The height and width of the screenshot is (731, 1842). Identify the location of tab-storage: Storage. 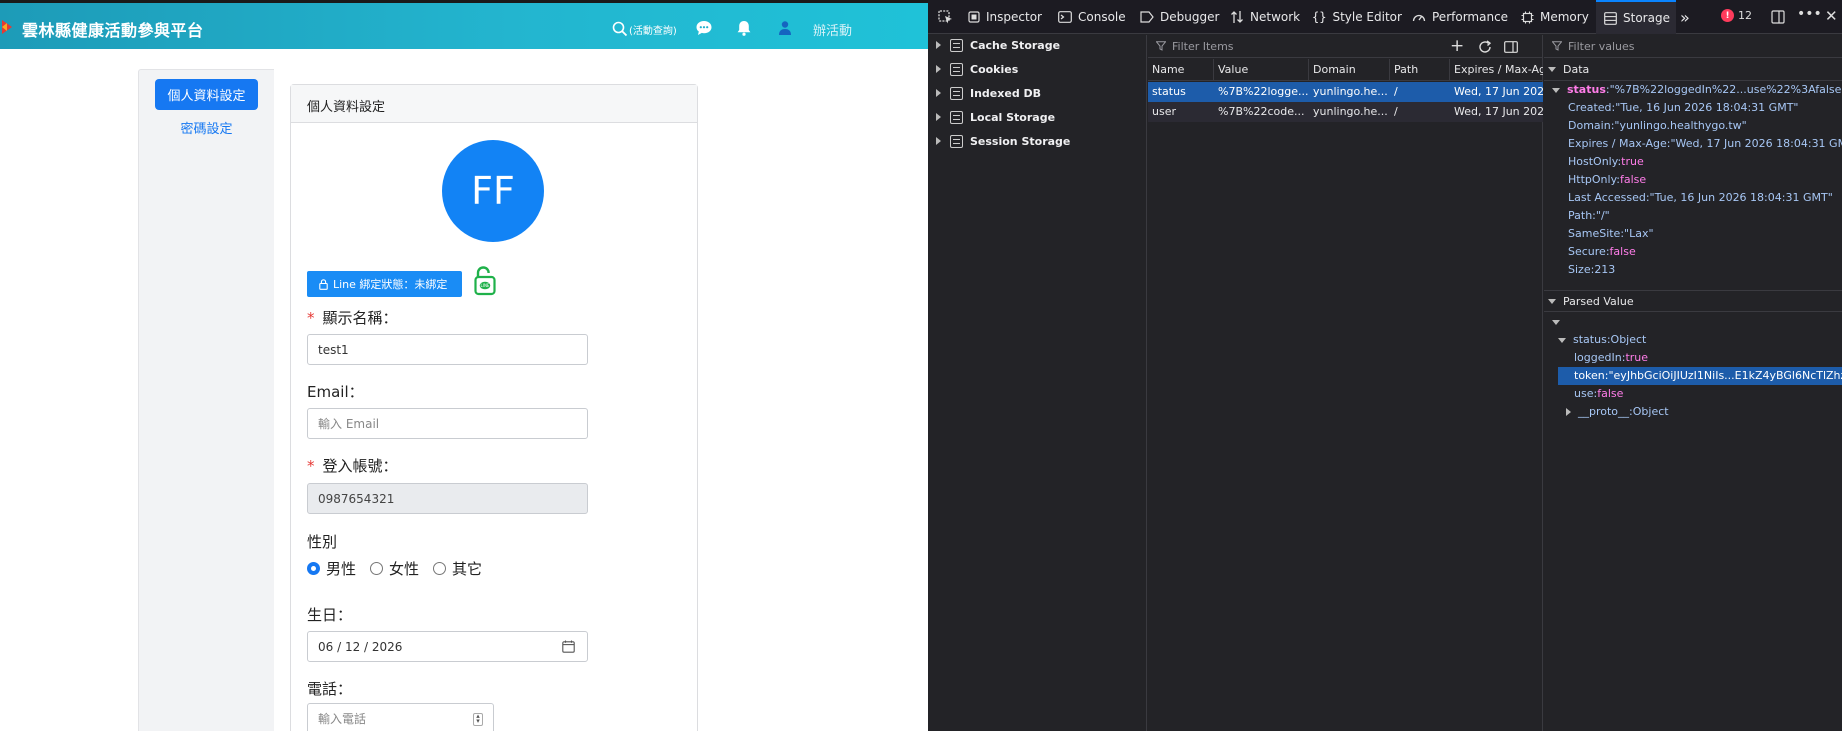
(1636, 17).